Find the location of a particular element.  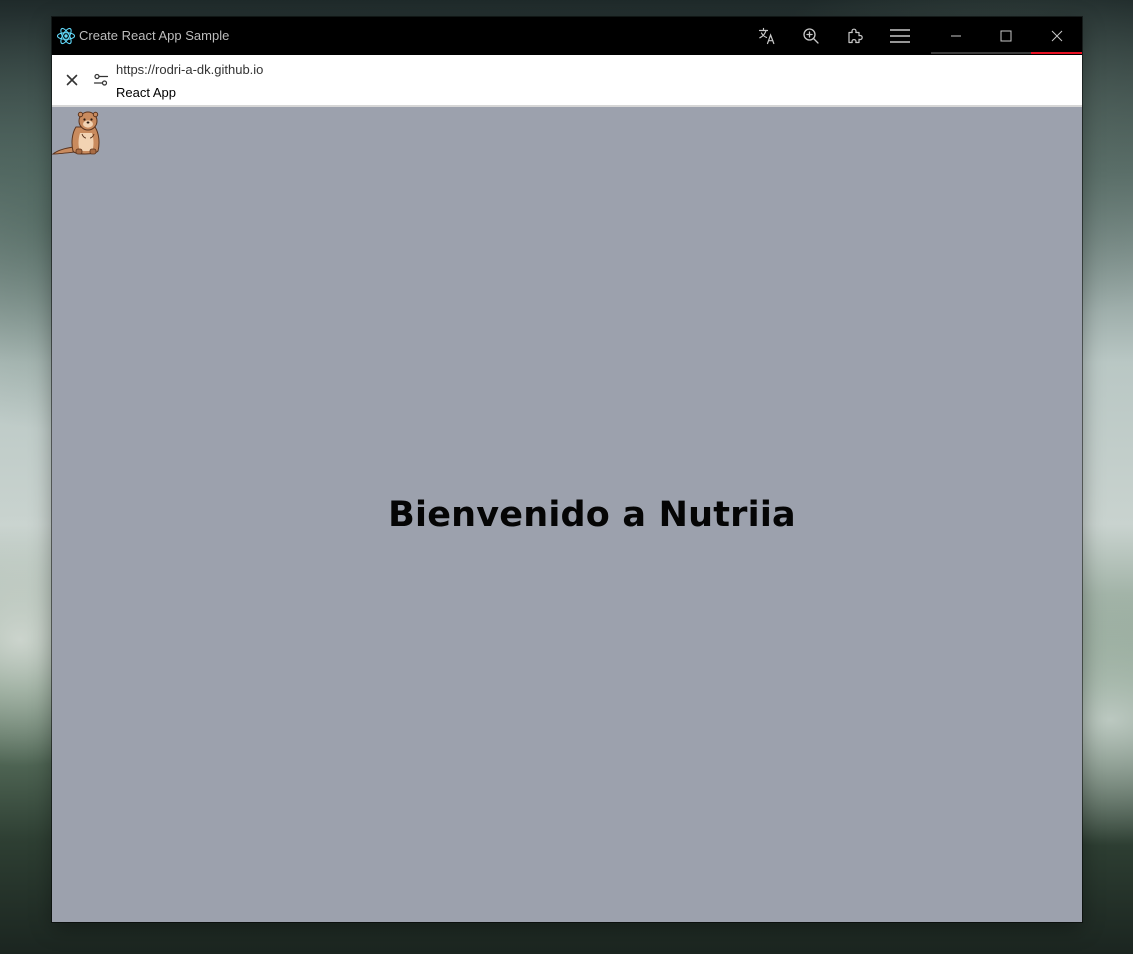

otter-icon is located at coordinates (76, 132).